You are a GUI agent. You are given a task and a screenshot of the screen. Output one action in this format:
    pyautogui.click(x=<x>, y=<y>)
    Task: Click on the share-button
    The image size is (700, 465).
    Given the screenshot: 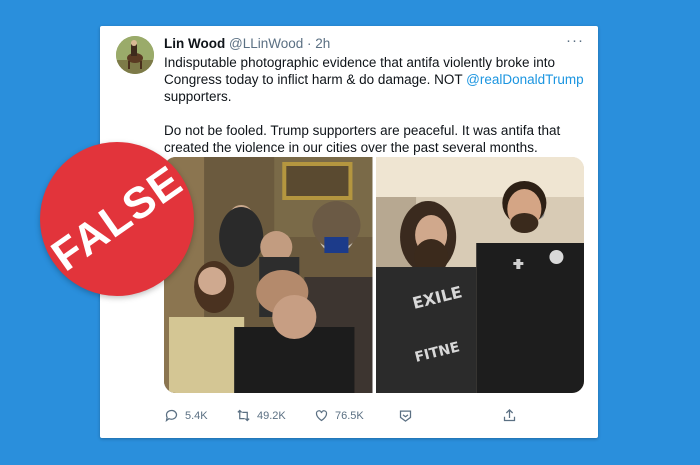 What is the action you would take?
    pyautogui.click(x=509, y=415)
    